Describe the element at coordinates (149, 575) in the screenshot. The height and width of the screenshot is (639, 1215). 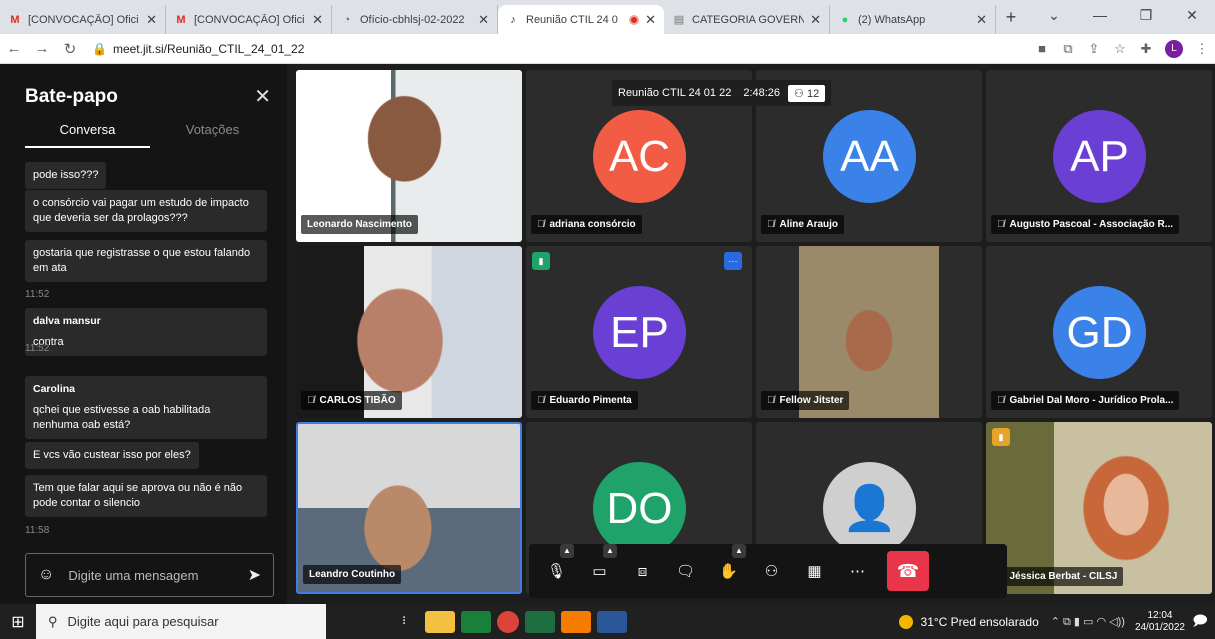
I see `message-input: ☺ Digite uma mensagem ➤` at that location.